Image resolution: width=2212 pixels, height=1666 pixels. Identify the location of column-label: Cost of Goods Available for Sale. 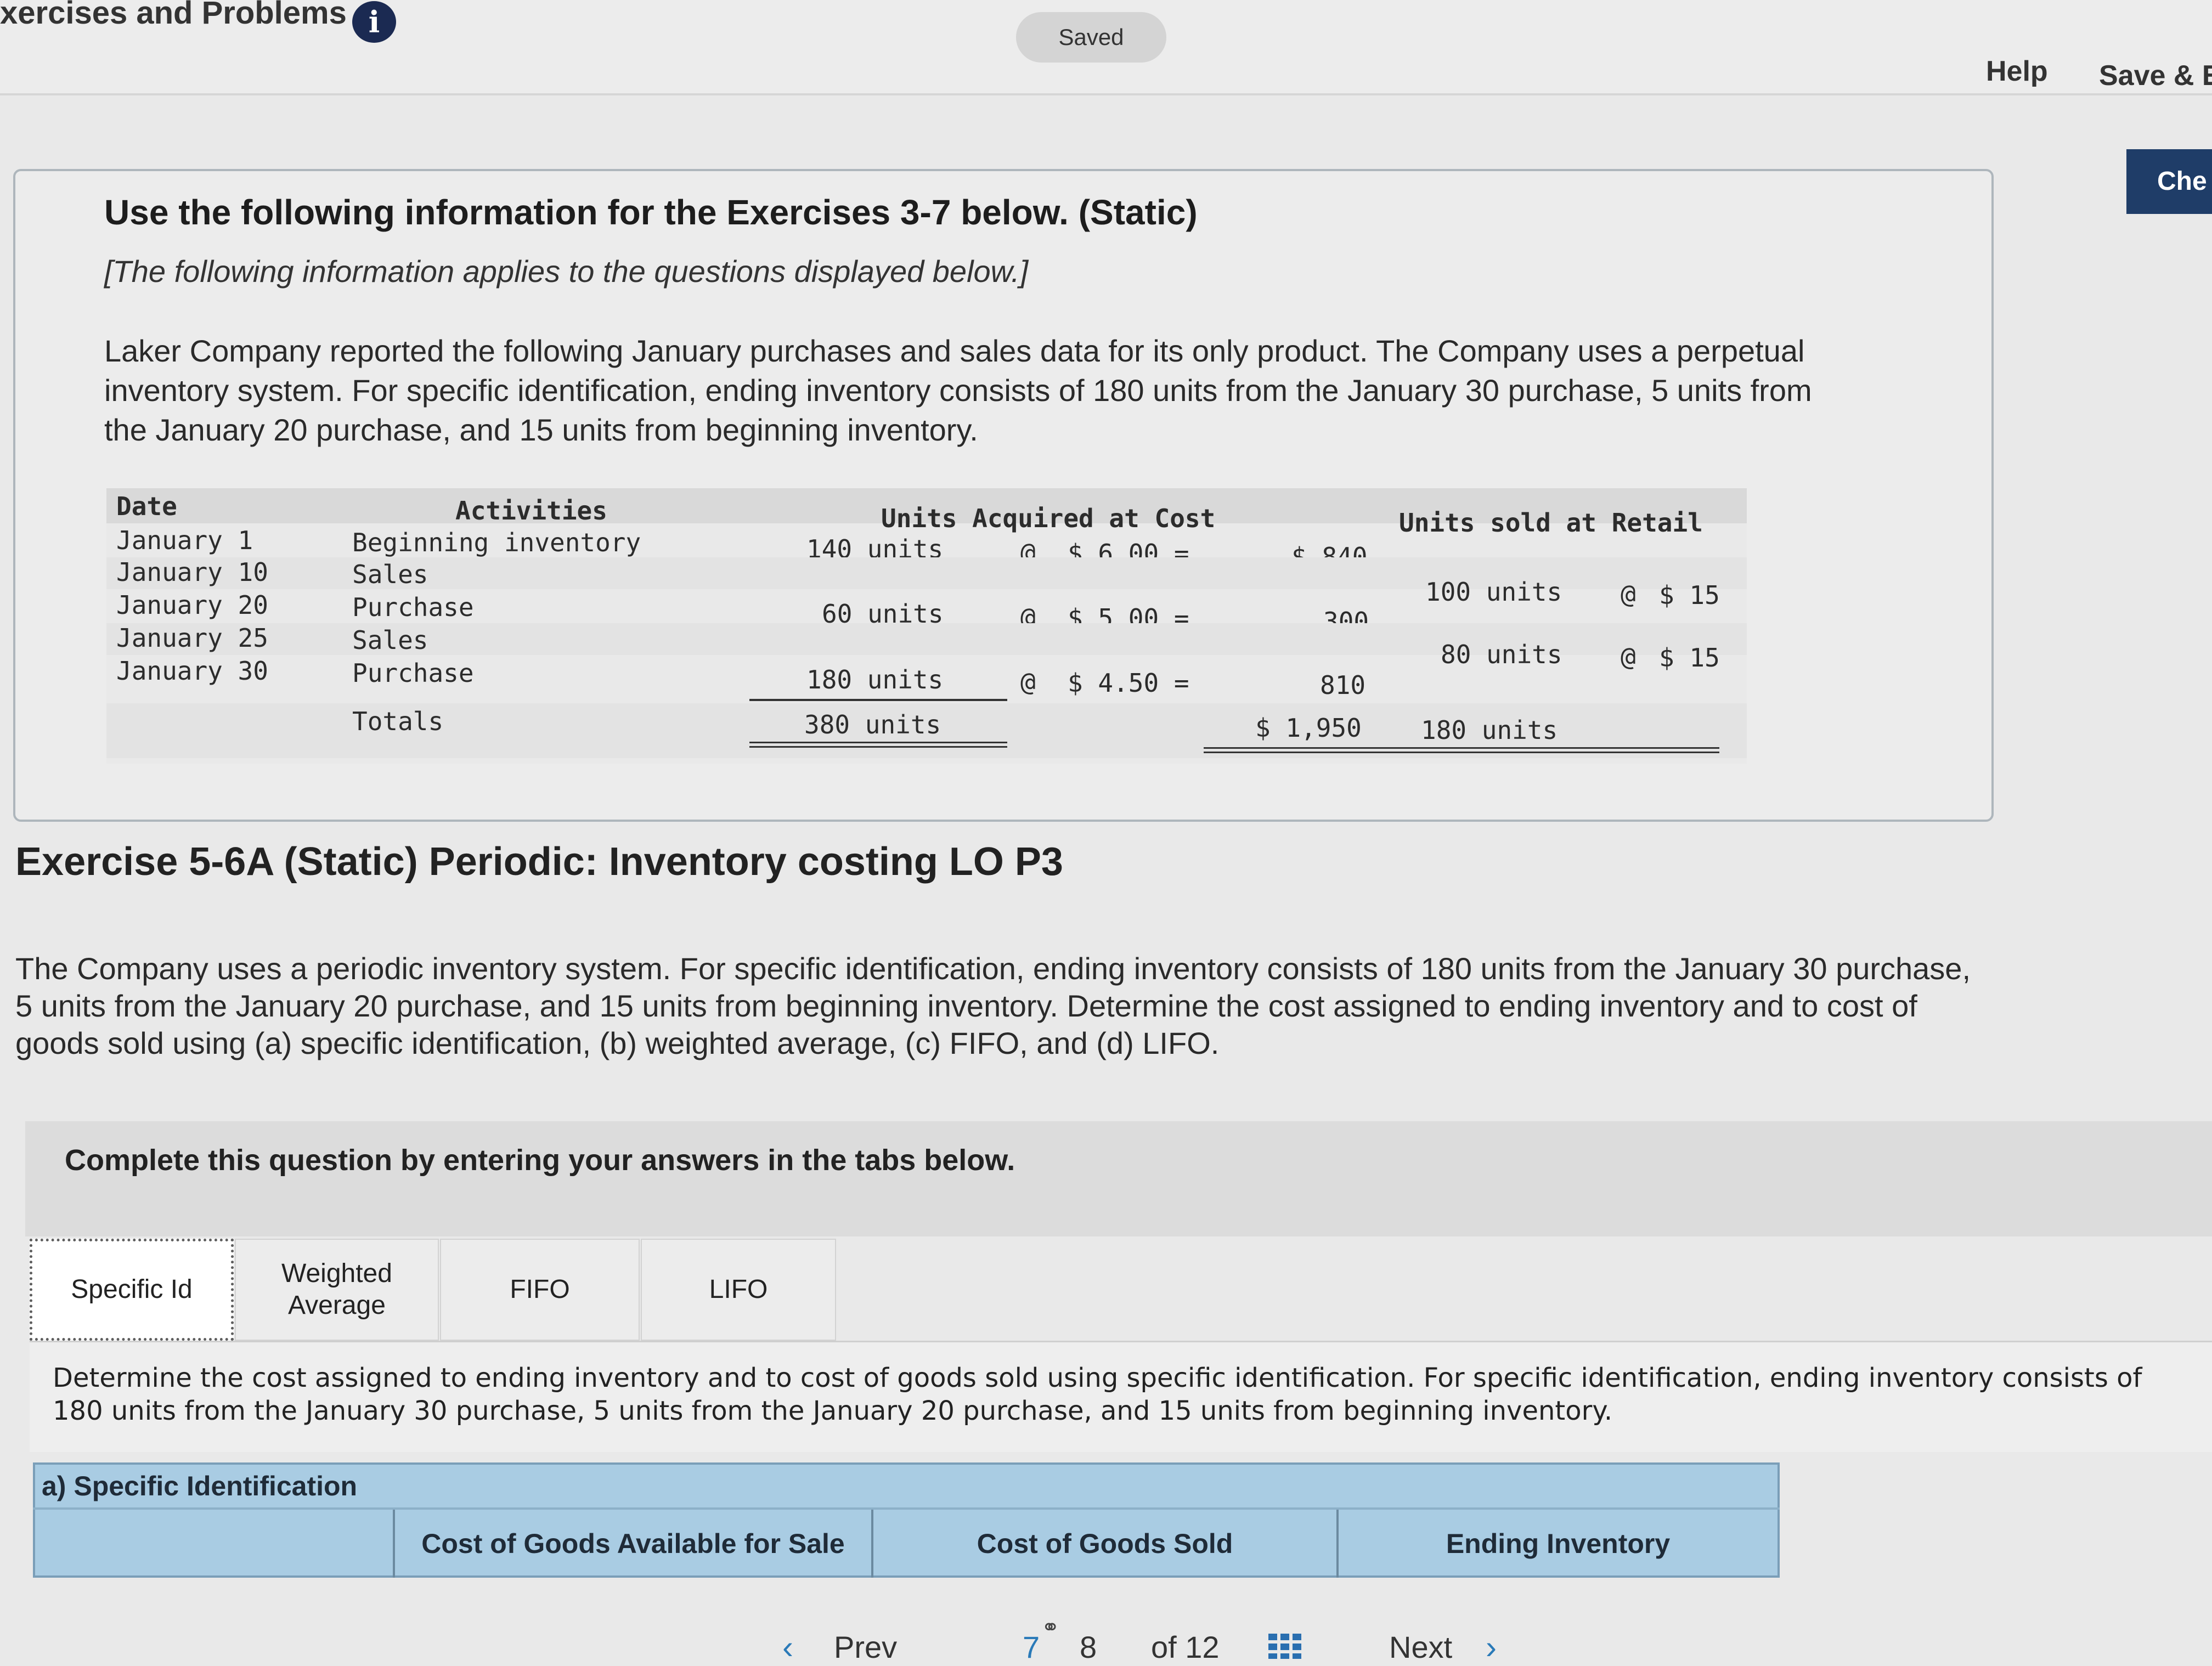
(633, 1543).